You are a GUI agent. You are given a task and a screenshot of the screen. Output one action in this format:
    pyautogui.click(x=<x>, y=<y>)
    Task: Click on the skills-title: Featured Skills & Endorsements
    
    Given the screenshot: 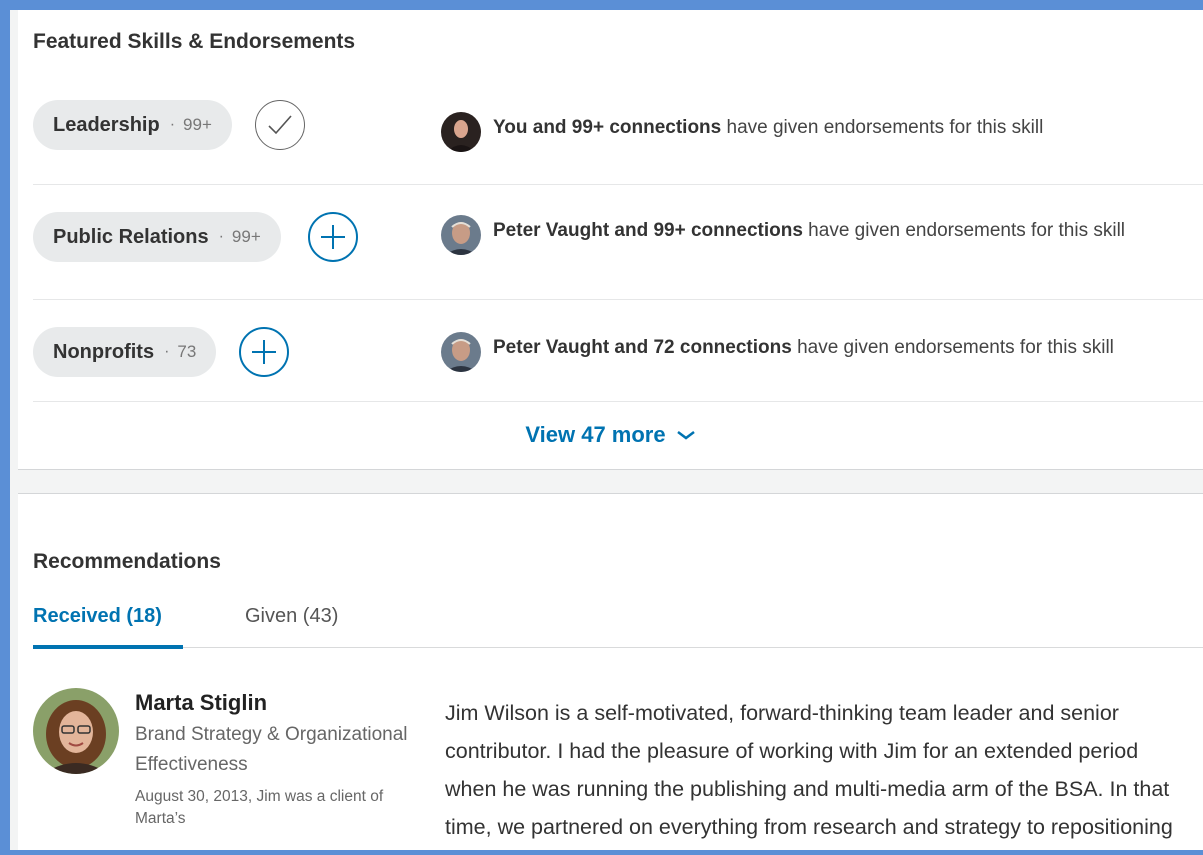 What is the action you would take?
    pyautogui.click(x=194, y=41)
    